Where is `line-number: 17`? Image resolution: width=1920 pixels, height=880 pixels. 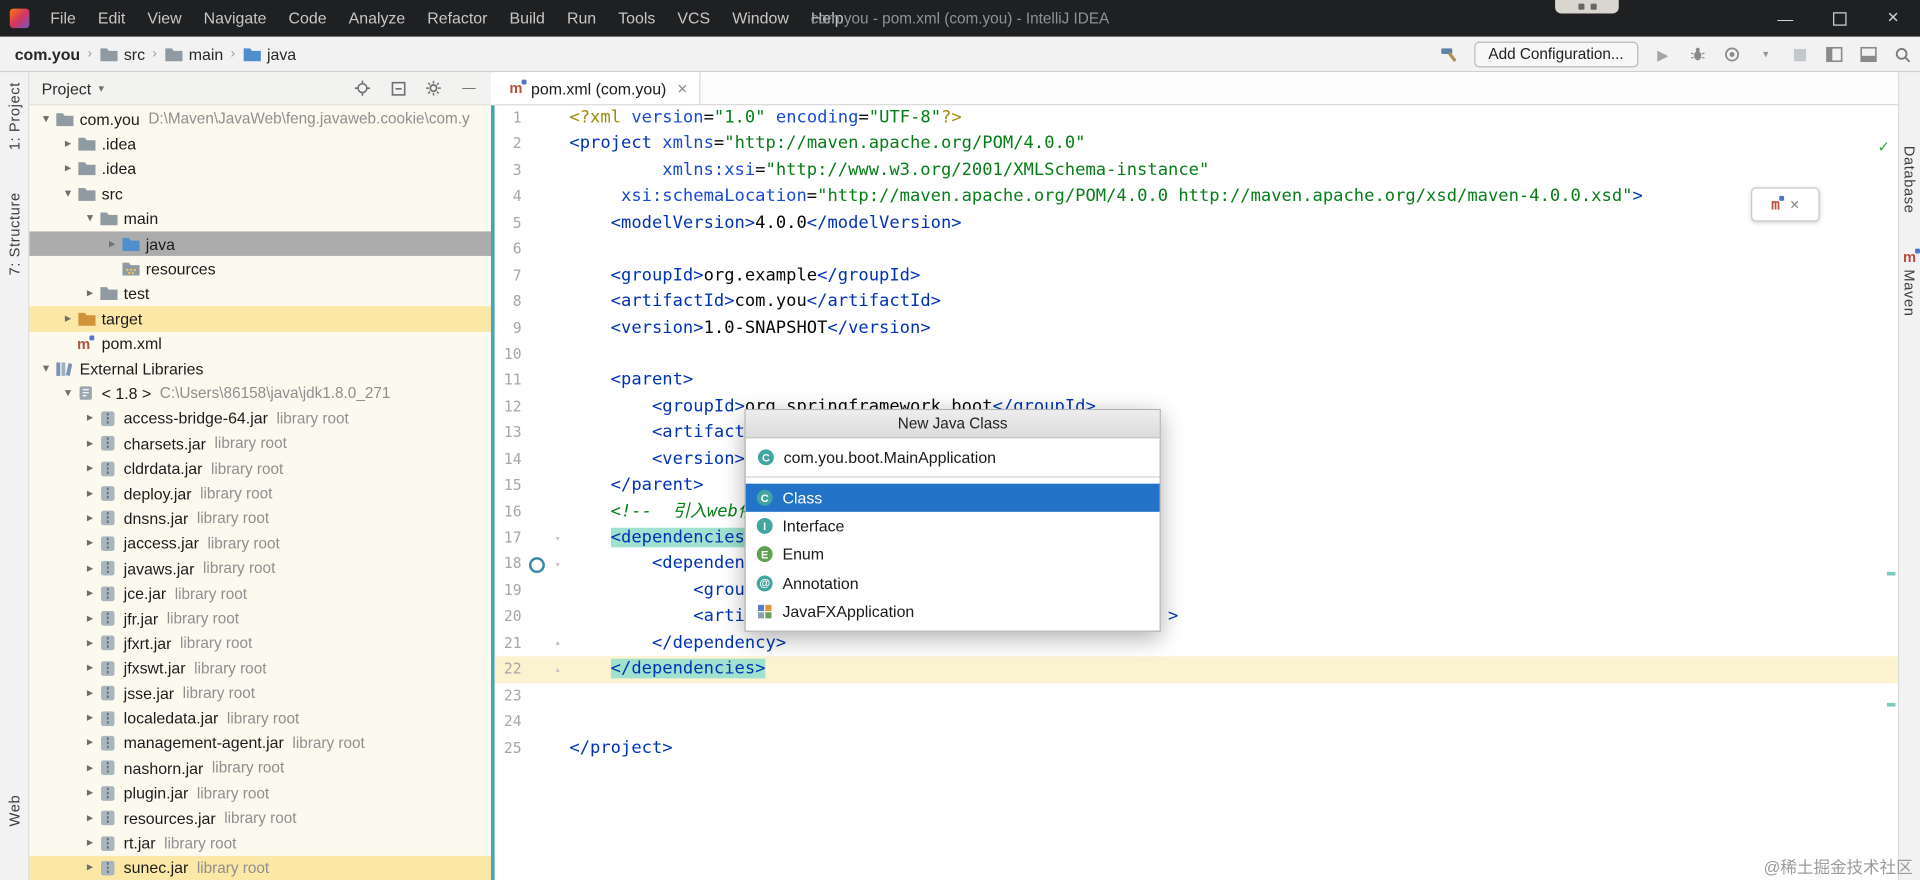
line-number: 17 is located at coordinates (508, 538).